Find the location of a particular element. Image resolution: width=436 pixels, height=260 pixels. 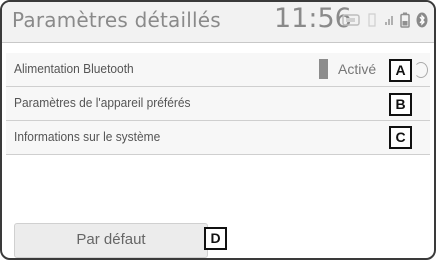

row-label: Informations sur le système is located at coordinates (87, 136).